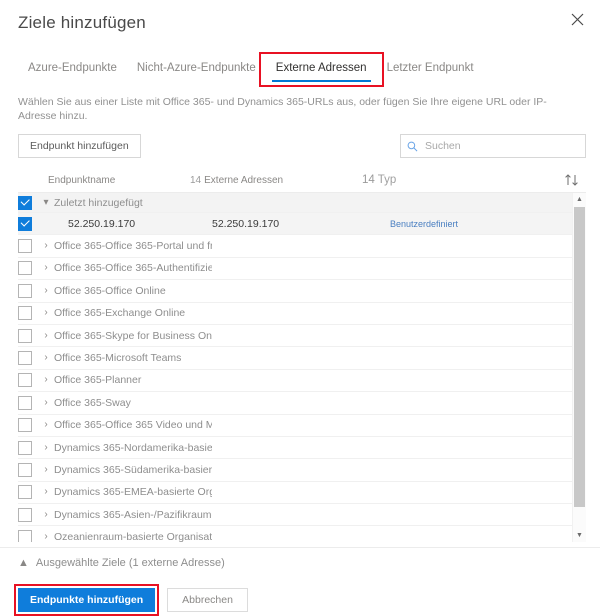 Image resolution: width=600 pixels, height=616 pixels. What do you see at coordinates (82, 22) in the screenshot?
I see `page-title: Ziele hinzufügen` at bounding box center [82, 22].